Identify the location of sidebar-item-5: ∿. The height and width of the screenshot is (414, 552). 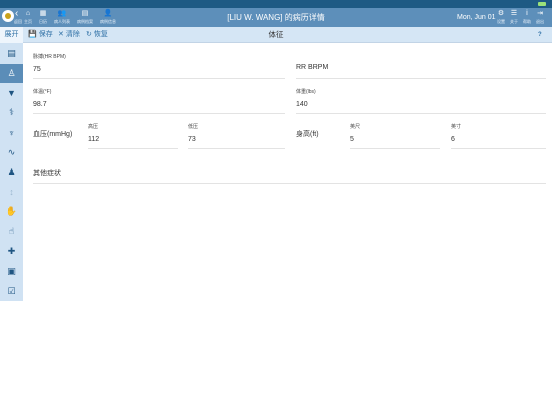
(11, 152).